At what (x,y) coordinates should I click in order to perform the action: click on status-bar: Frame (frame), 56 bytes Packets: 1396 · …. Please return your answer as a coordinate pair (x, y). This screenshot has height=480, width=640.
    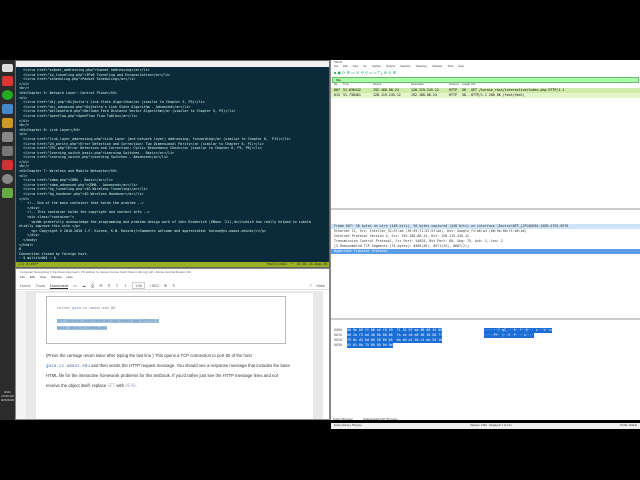
    Looking at the image, I should click on (485, 426).